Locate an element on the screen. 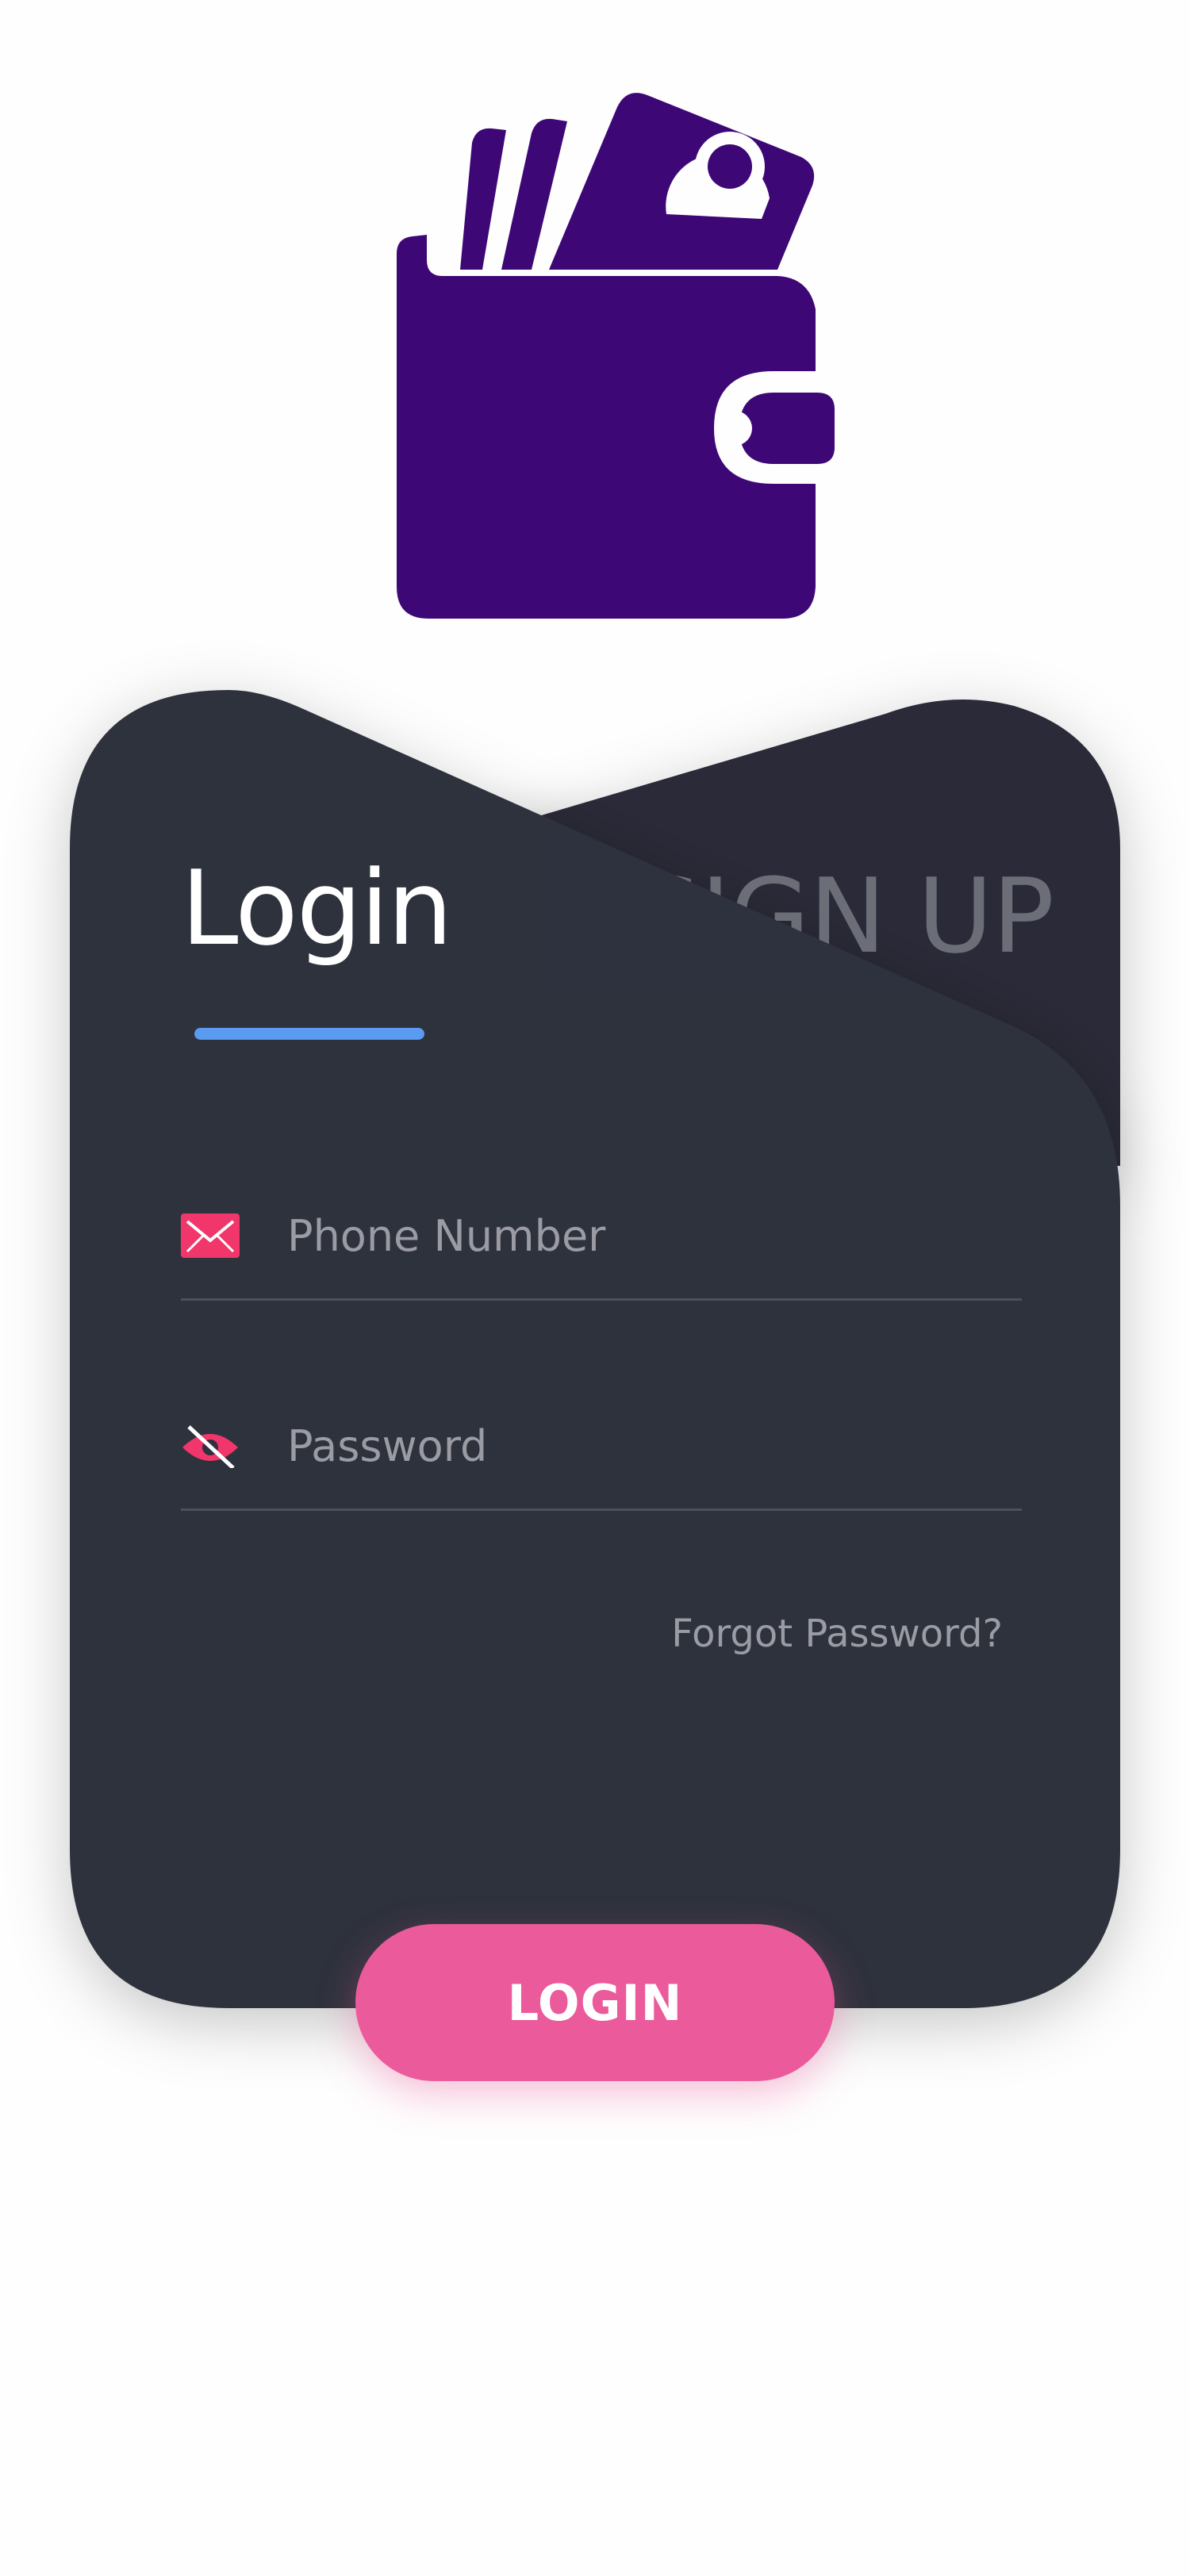 This screenshot has height=2576, width=1190. tab-login: Login is located at coordinates (317, 908).